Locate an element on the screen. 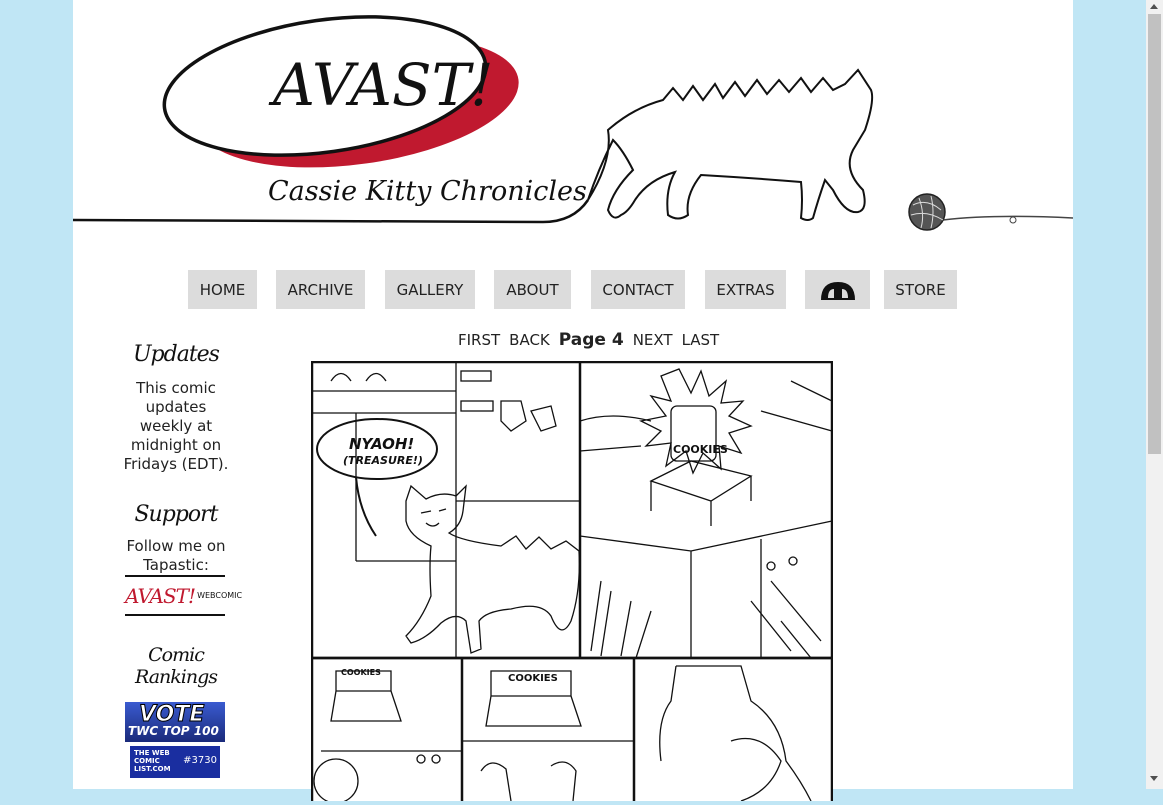 This screenshot has width=1163, height=805. nav-gallery-button: GALLERY is located at coordinates (430, 289).